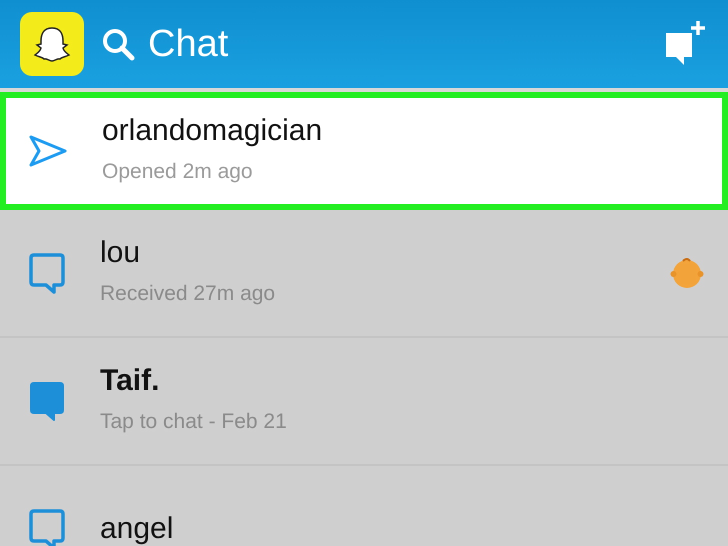  Describe the element at coordinates (118, 44) in the screenshot. I see `search-icon` at that location.